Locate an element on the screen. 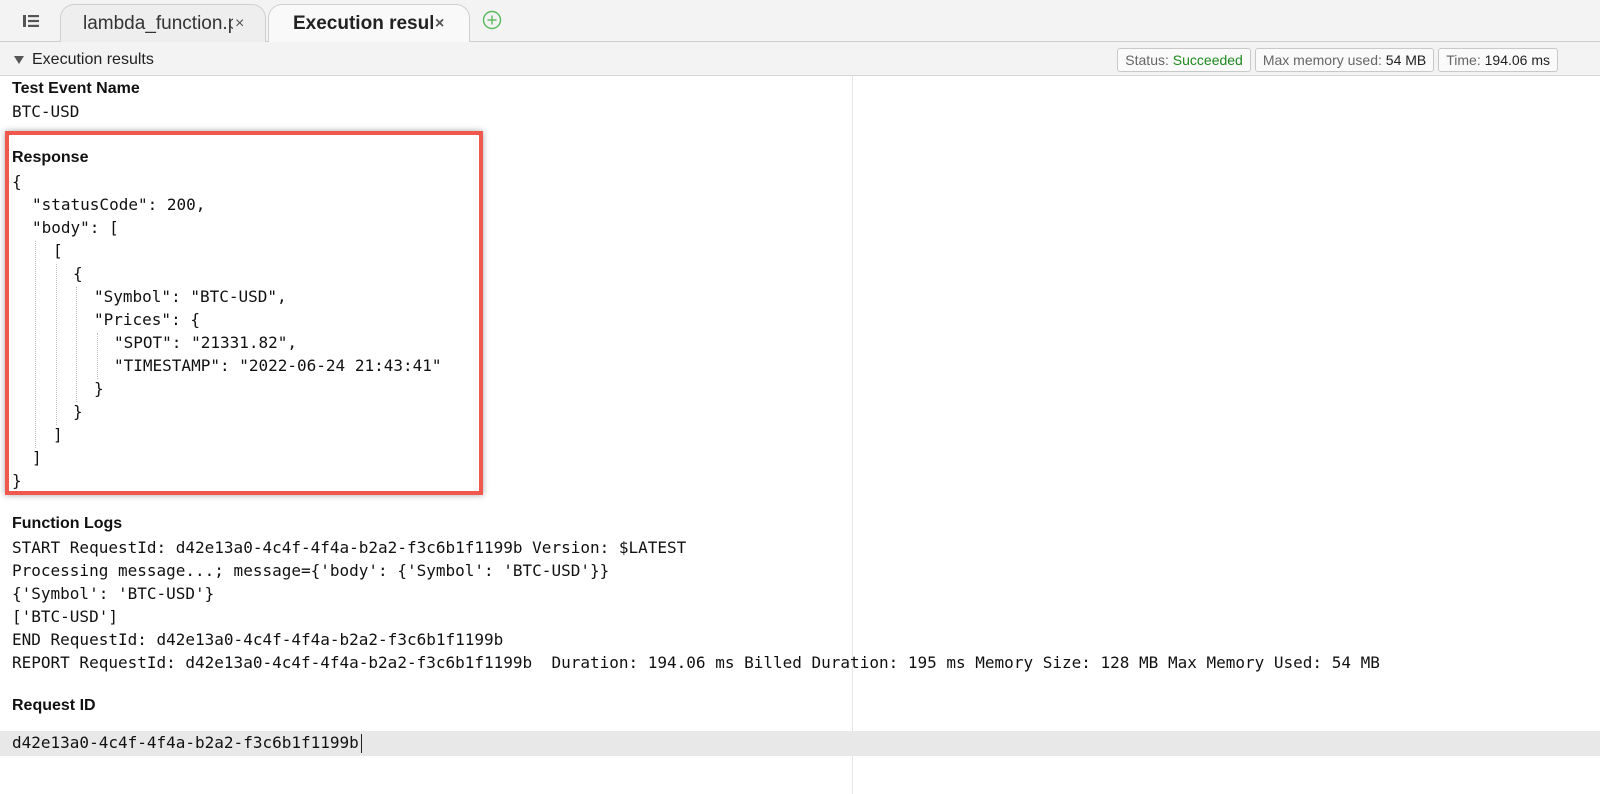 This screenshot has width=1600, height=794. json-line: [ is located at coordinates (58, 250).